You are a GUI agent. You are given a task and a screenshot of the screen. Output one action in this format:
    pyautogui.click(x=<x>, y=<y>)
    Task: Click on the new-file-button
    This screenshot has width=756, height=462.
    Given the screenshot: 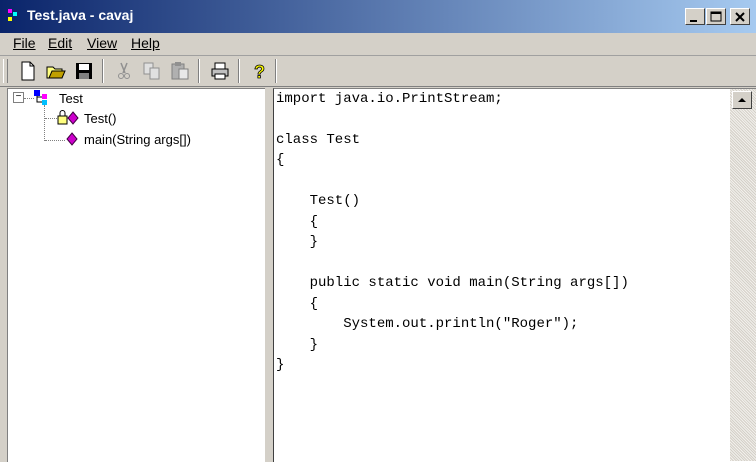 What is the action you would take?
    pyautogui.click(x=28, y=71)
    